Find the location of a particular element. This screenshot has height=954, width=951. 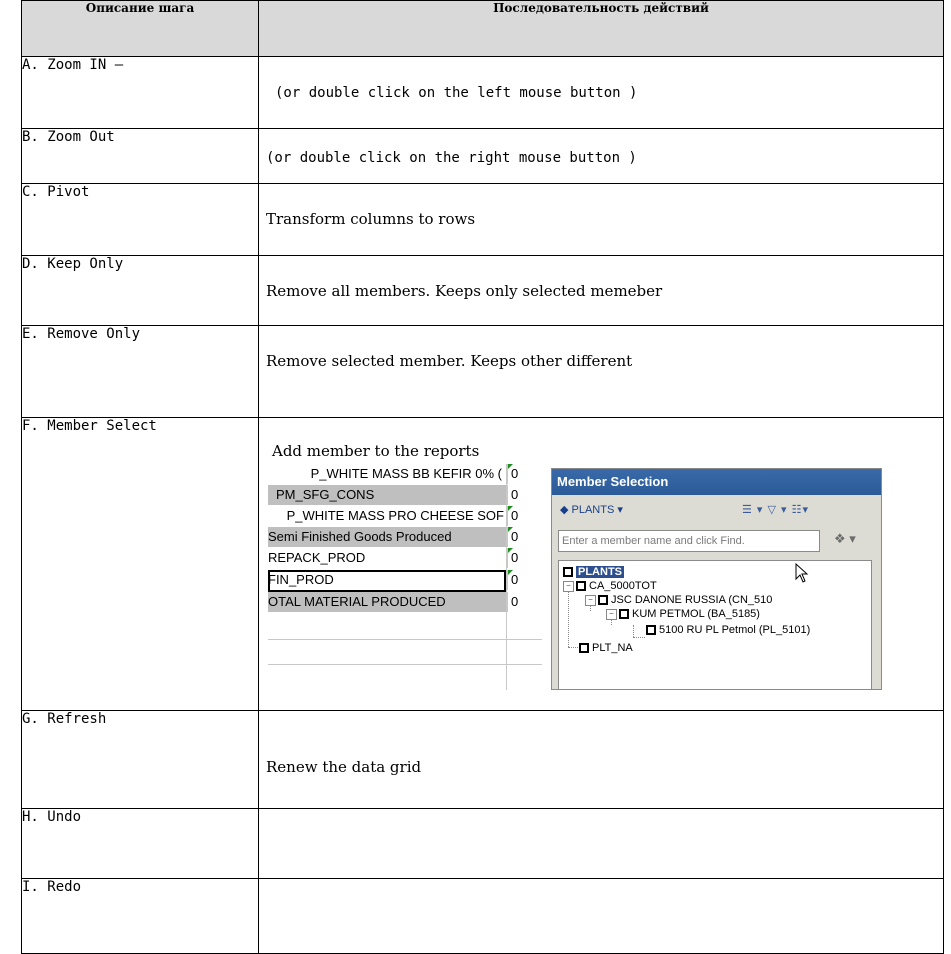

tree-node: − KUM PETMOL (BA_5185) is located at coordinates (683, 614).